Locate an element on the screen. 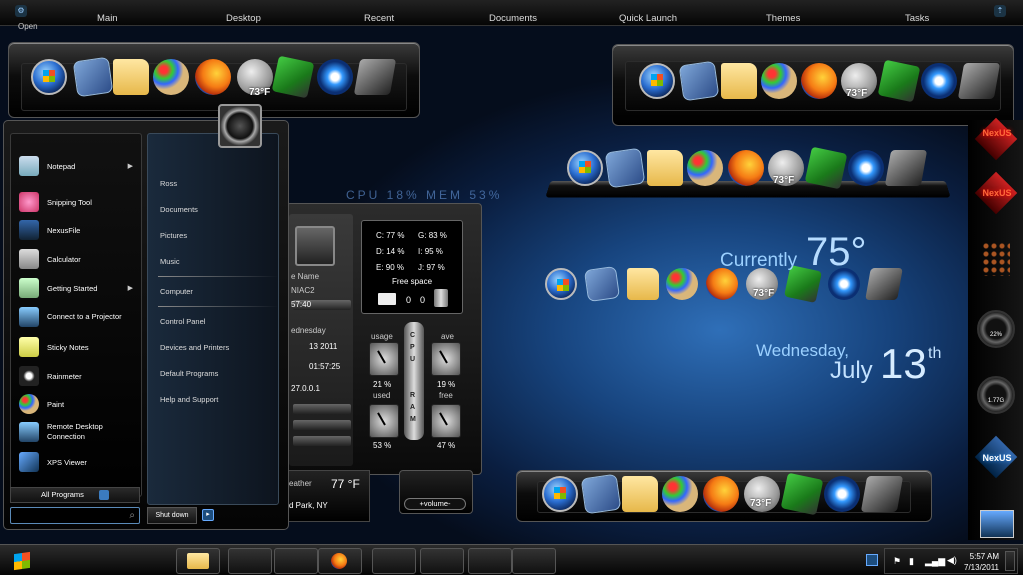 The width and height of the screenshot is (1023, 575). volume-control: +volume- is located at coordinates (435, 504).